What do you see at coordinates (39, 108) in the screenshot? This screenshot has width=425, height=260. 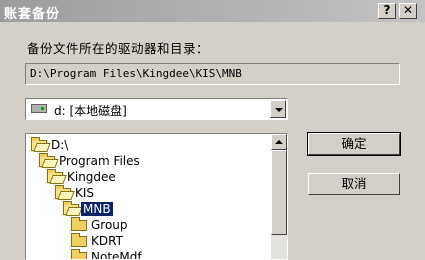 I see `hard-drive-icon` at bounding box center [39, 108].